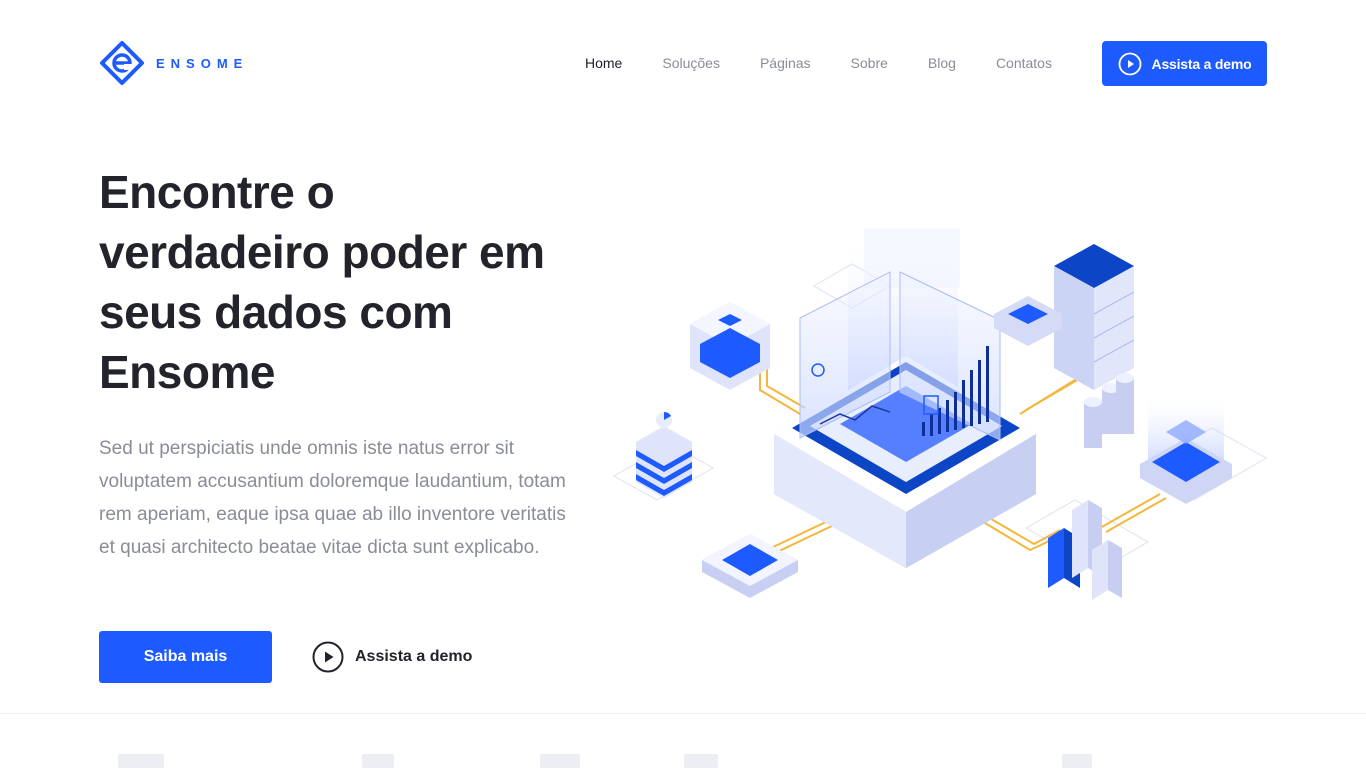  I want to click on server-stack, so click(1094, 317).